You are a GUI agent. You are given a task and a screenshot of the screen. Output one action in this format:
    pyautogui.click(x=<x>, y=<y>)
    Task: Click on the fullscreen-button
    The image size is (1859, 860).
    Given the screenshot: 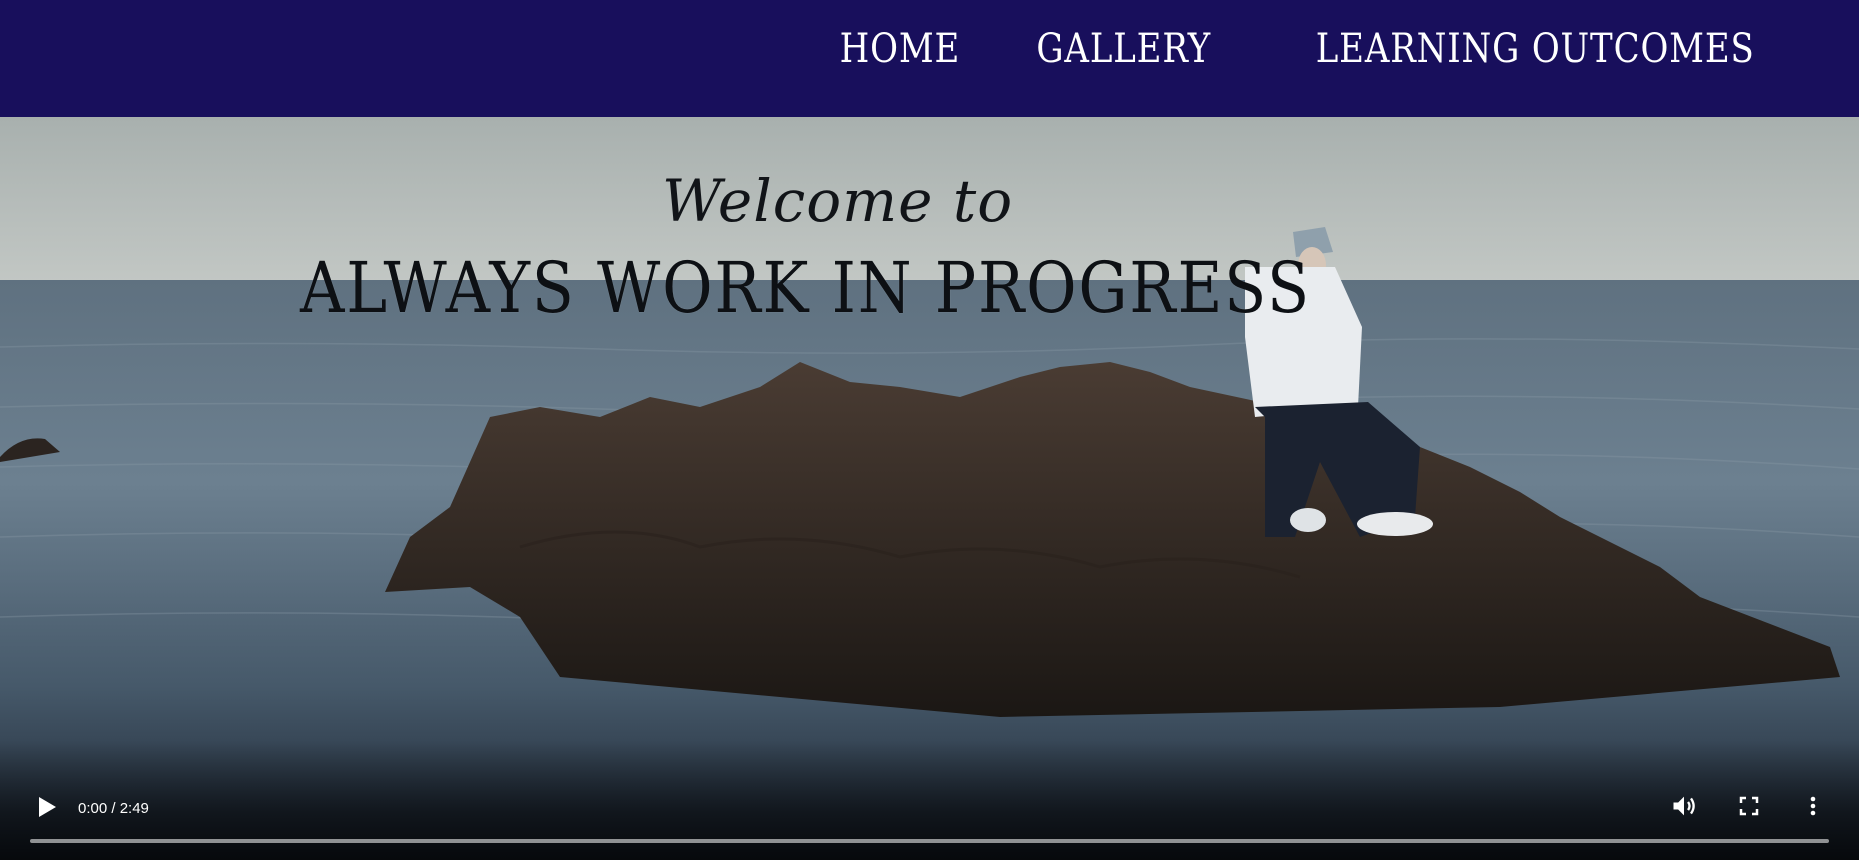 What is the action you would take?
    pyautogui.click(x=1749, y=806)
    